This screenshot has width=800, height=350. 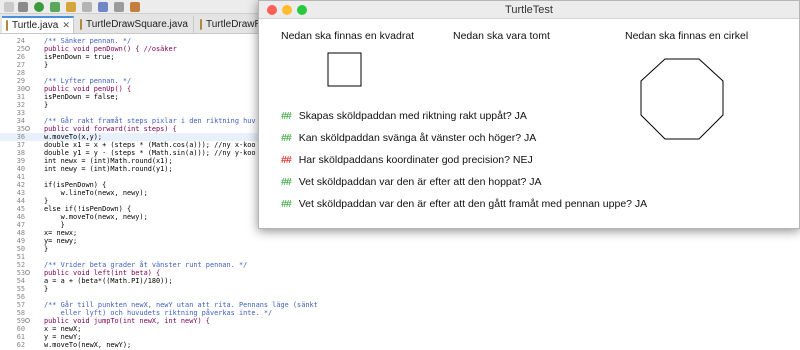 What do you see at coordinates (20, 73) in the screenshot?
I see `line-number: 28` at bounding box center [20, 73].